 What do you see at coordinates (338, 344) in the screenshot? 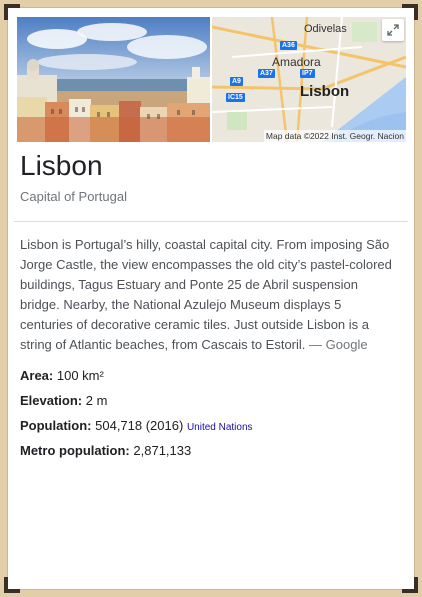
I see `description-source-link: — Google` at bounding box center [338, 344].